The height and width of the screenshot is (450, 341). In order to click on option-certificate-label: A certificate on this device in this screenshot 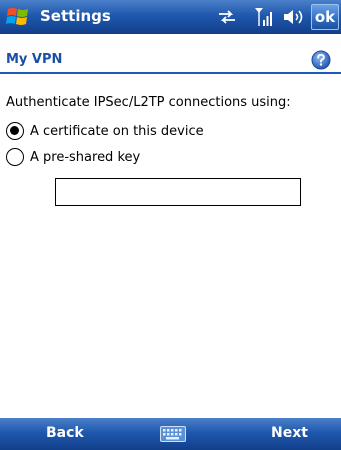, I will do `click(117, 131)`.